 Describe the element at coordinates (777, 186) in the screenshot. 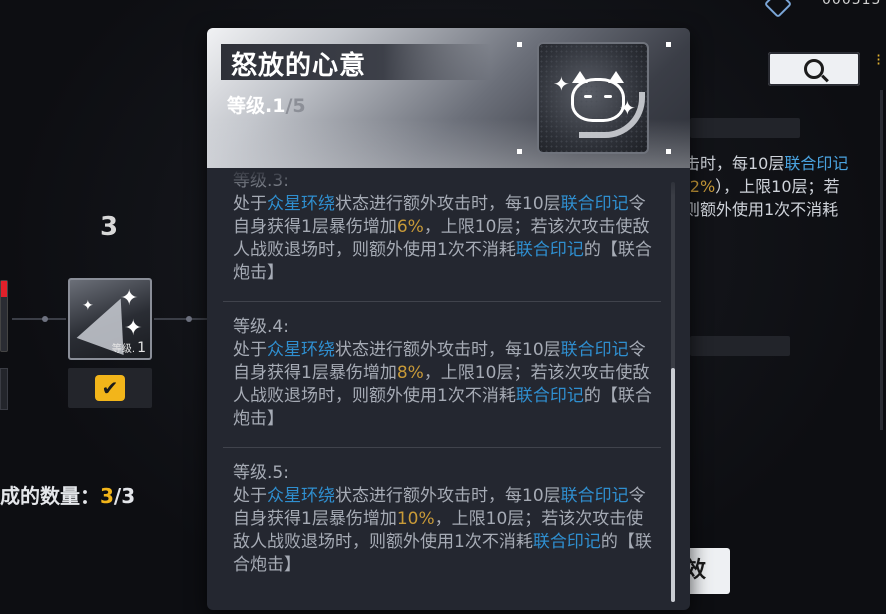

I see `description-text: ），上限10层；若` at that location.